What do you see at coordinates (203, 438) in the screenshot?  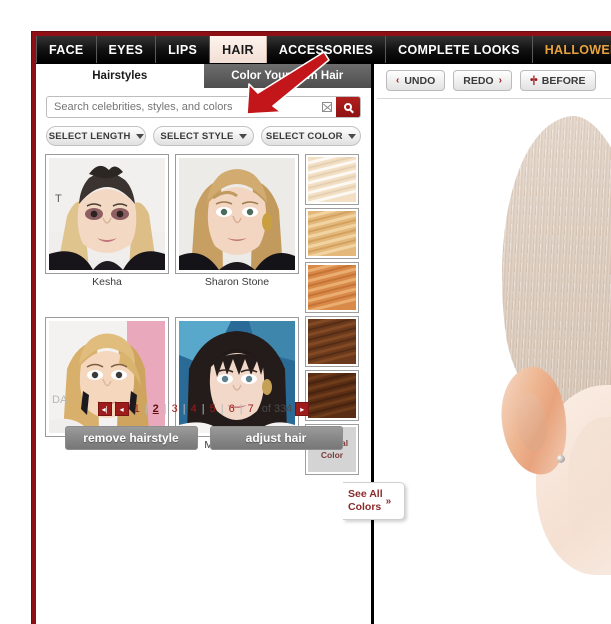 I see `action-button-row: remove hairstyle adjust hair` at bounding box center [203, 438].